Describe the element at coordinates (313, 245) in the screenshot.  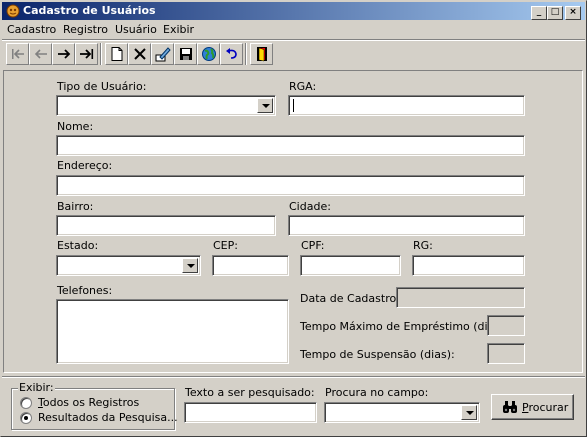
I see `cpf-label: CPF:` at that location.